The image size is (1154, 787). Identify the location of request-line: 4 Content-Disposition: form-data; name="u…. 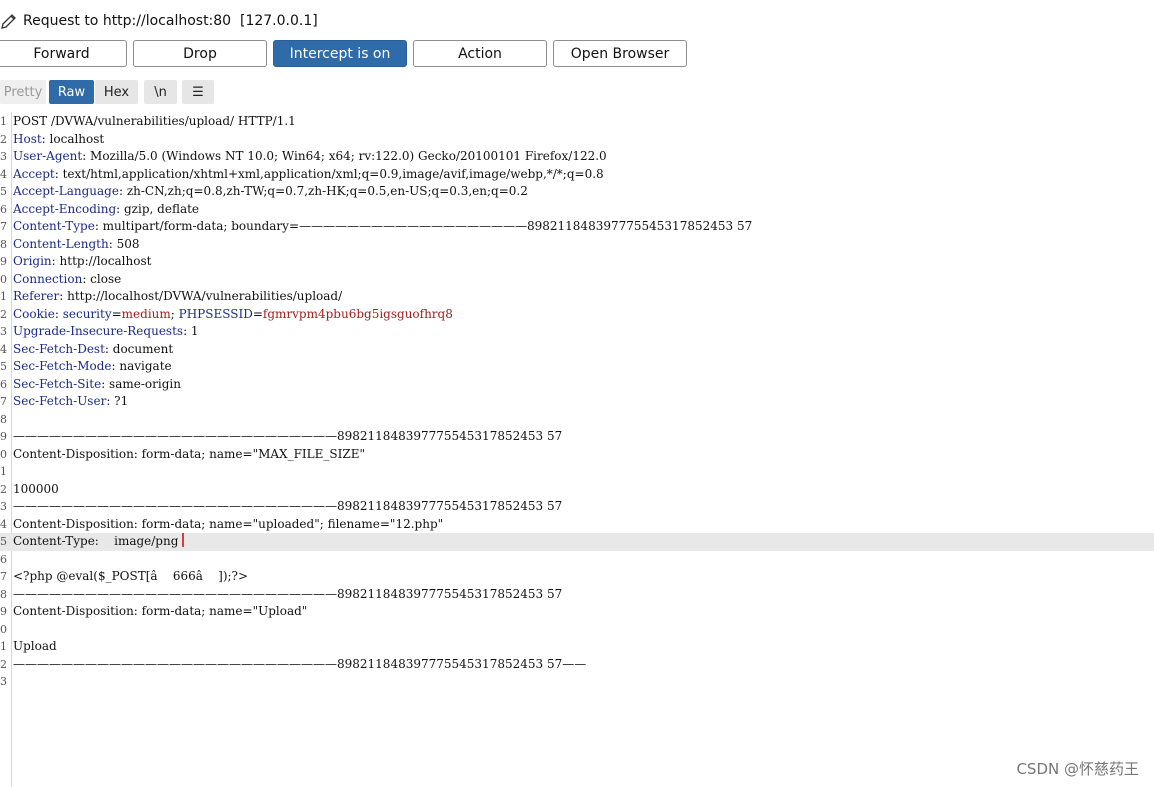
(577, 525).